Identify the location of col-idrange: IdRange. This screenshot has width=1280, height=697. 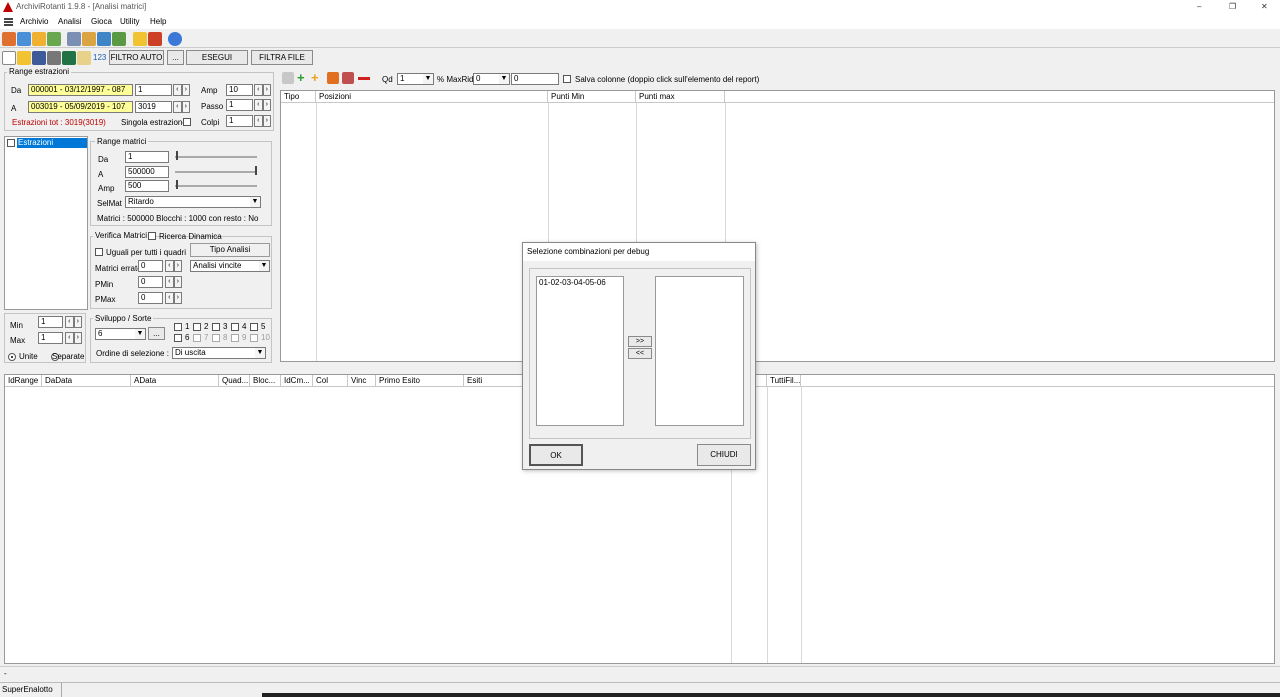
(23, 380).